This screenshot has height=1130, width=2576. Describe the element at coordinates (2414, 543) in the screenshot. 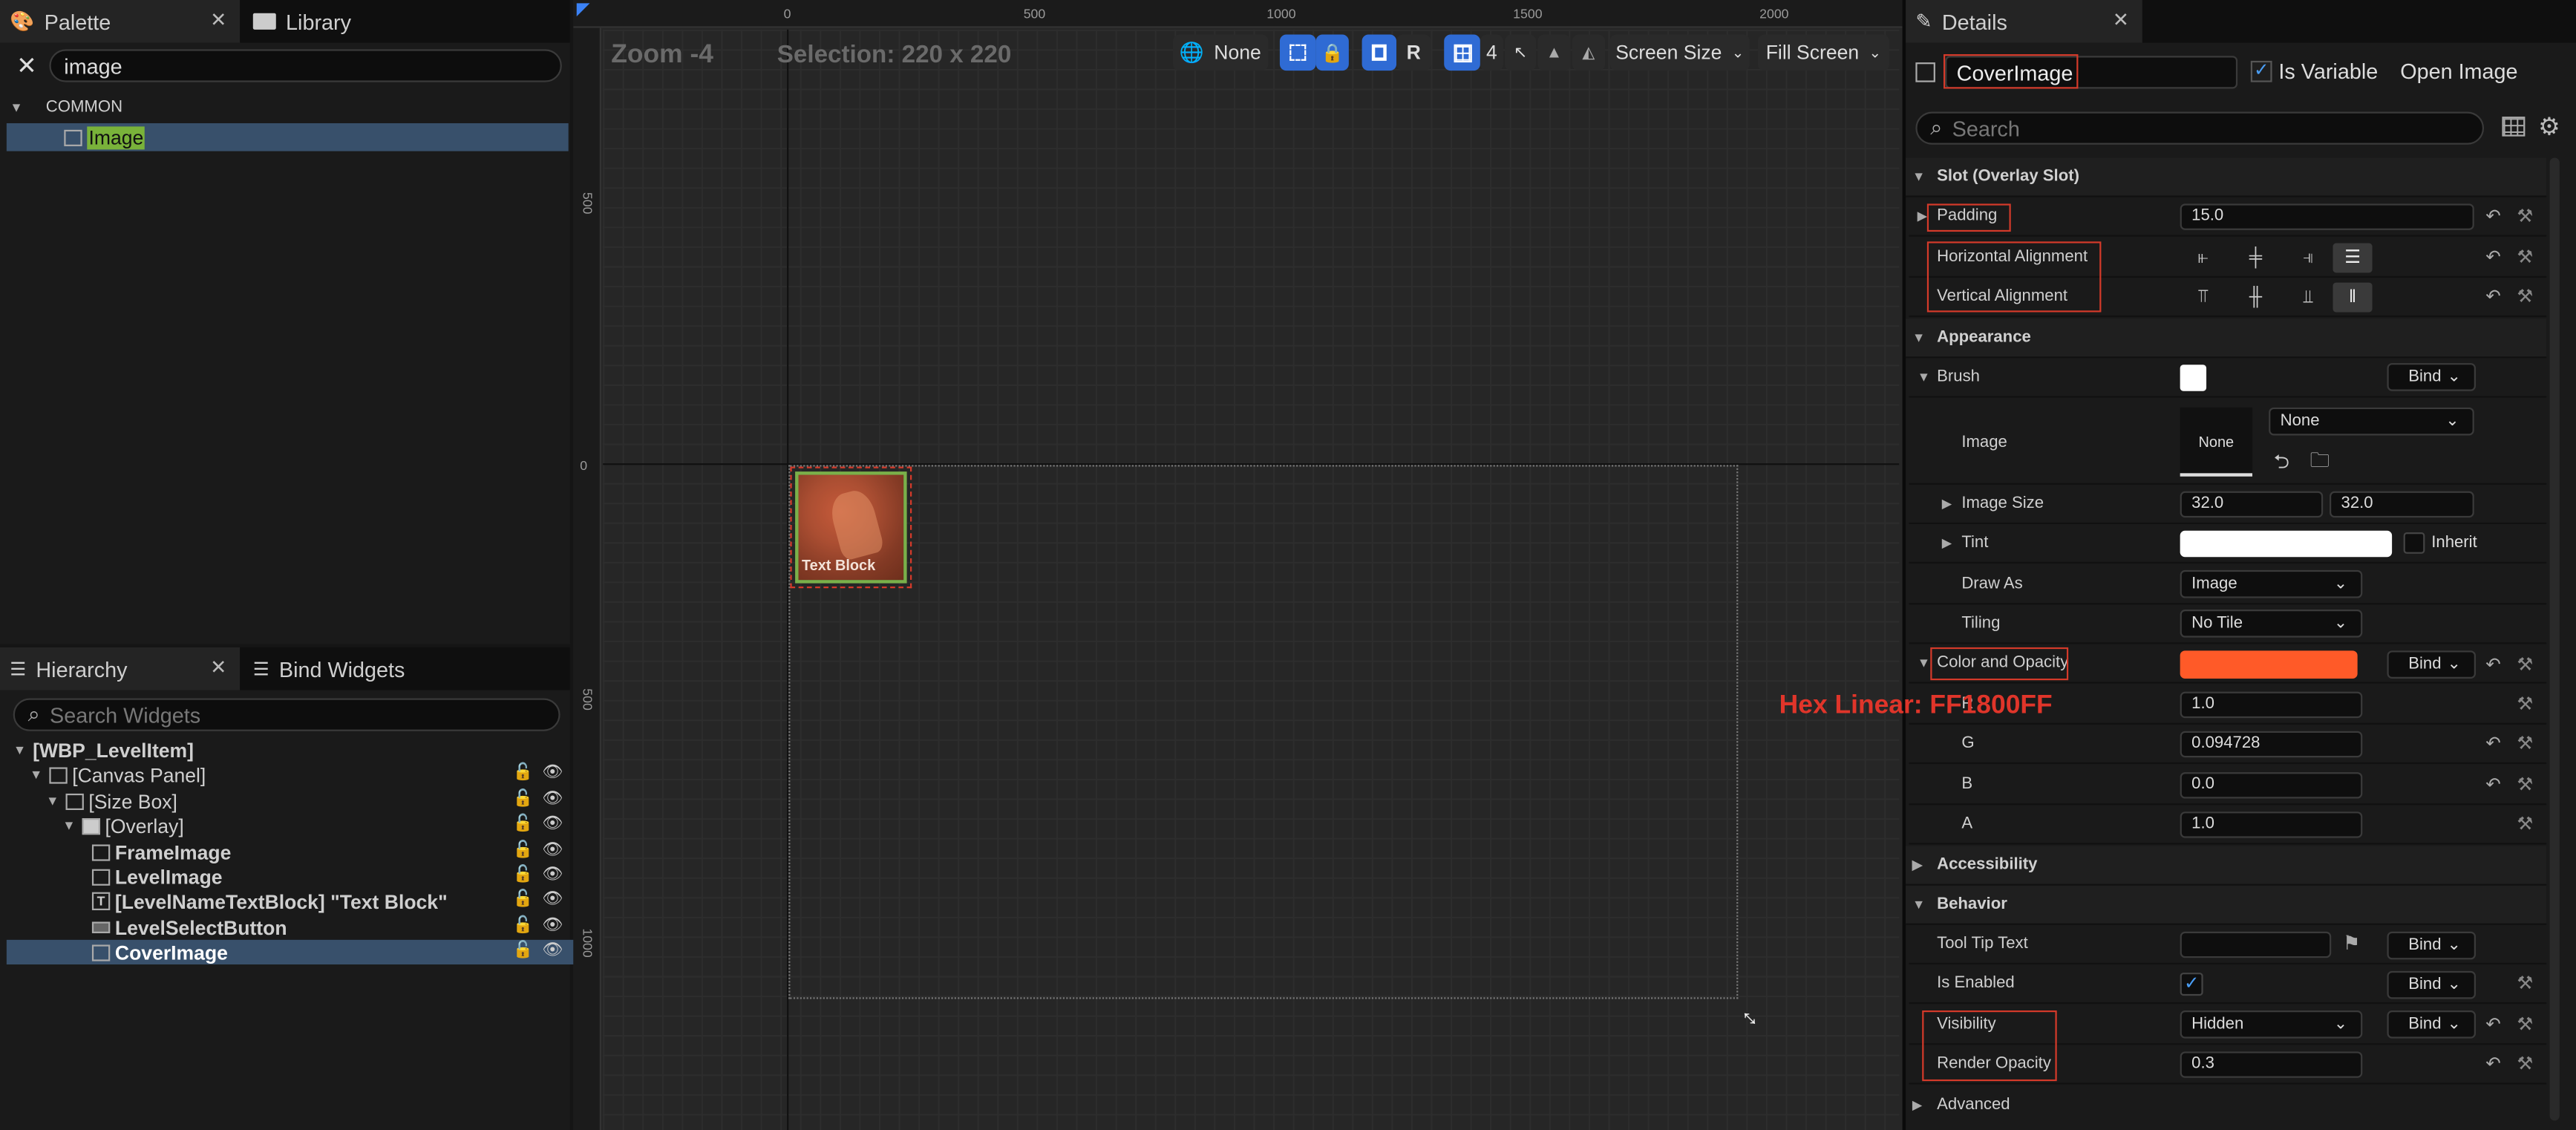

I see `inherit-checkbox` at that location.